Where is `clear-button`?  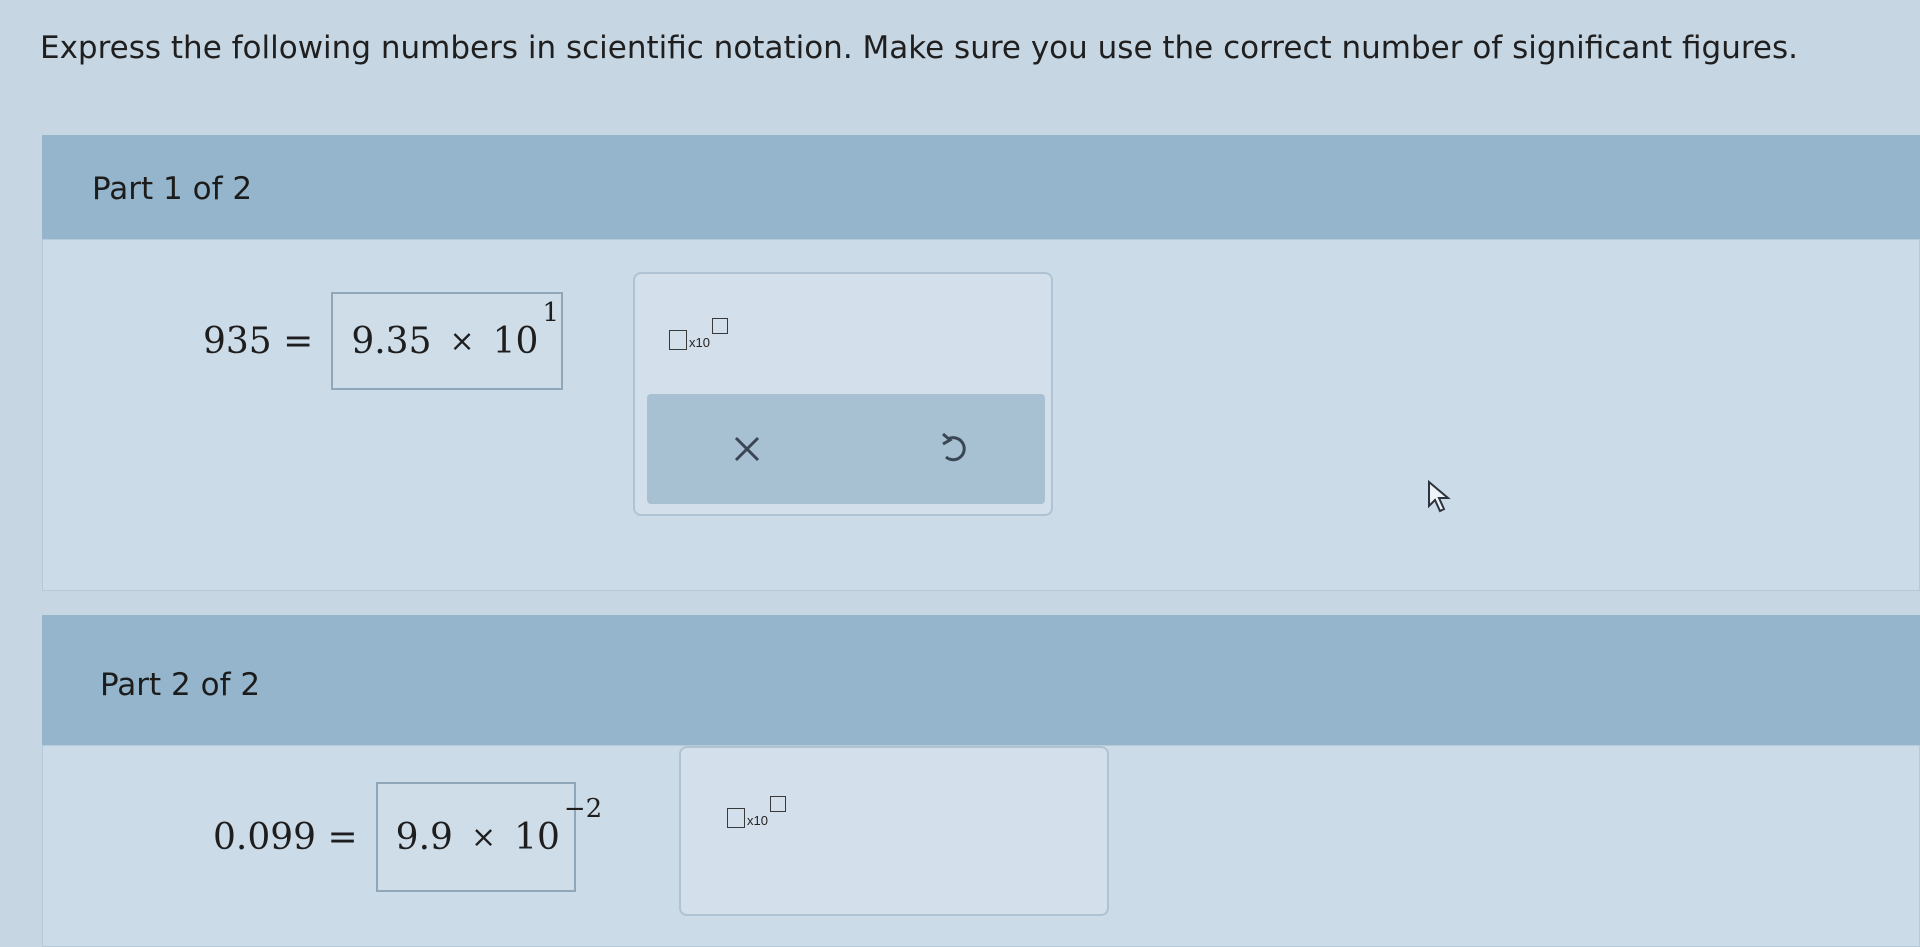
clear-button is located at coordinates (747, 449).